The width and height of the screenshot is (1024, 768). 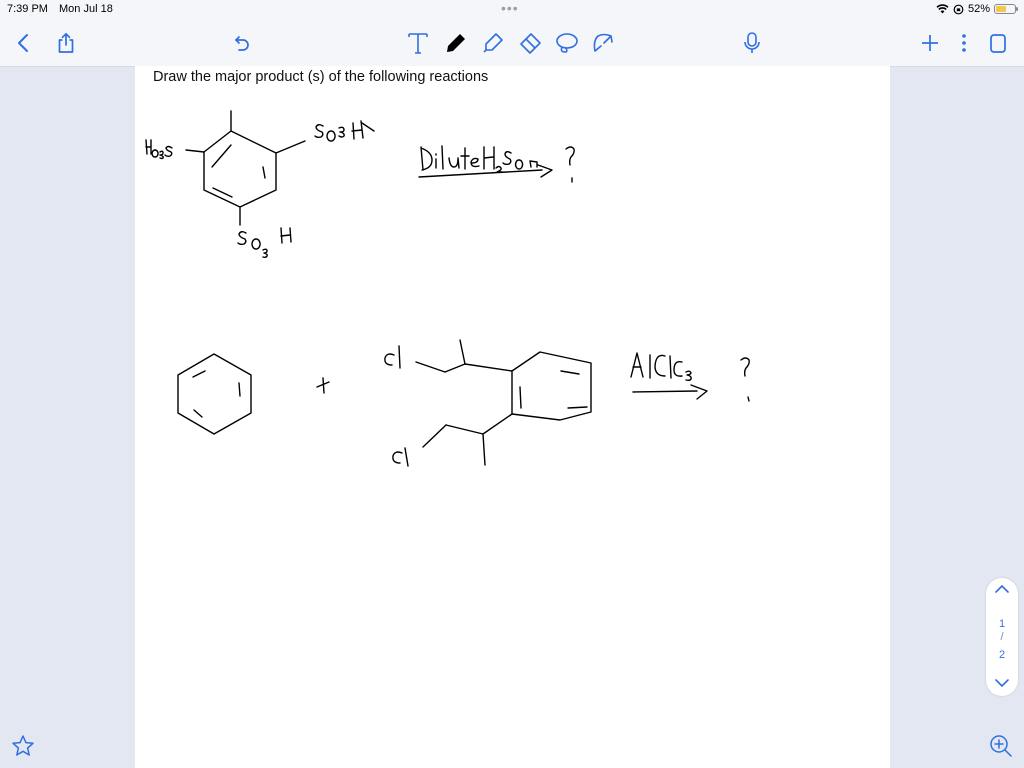 What do you see at coordinates (260, 184) in the screenshot?
I see `reaction-1-structure` at bounding box center [260, 184].